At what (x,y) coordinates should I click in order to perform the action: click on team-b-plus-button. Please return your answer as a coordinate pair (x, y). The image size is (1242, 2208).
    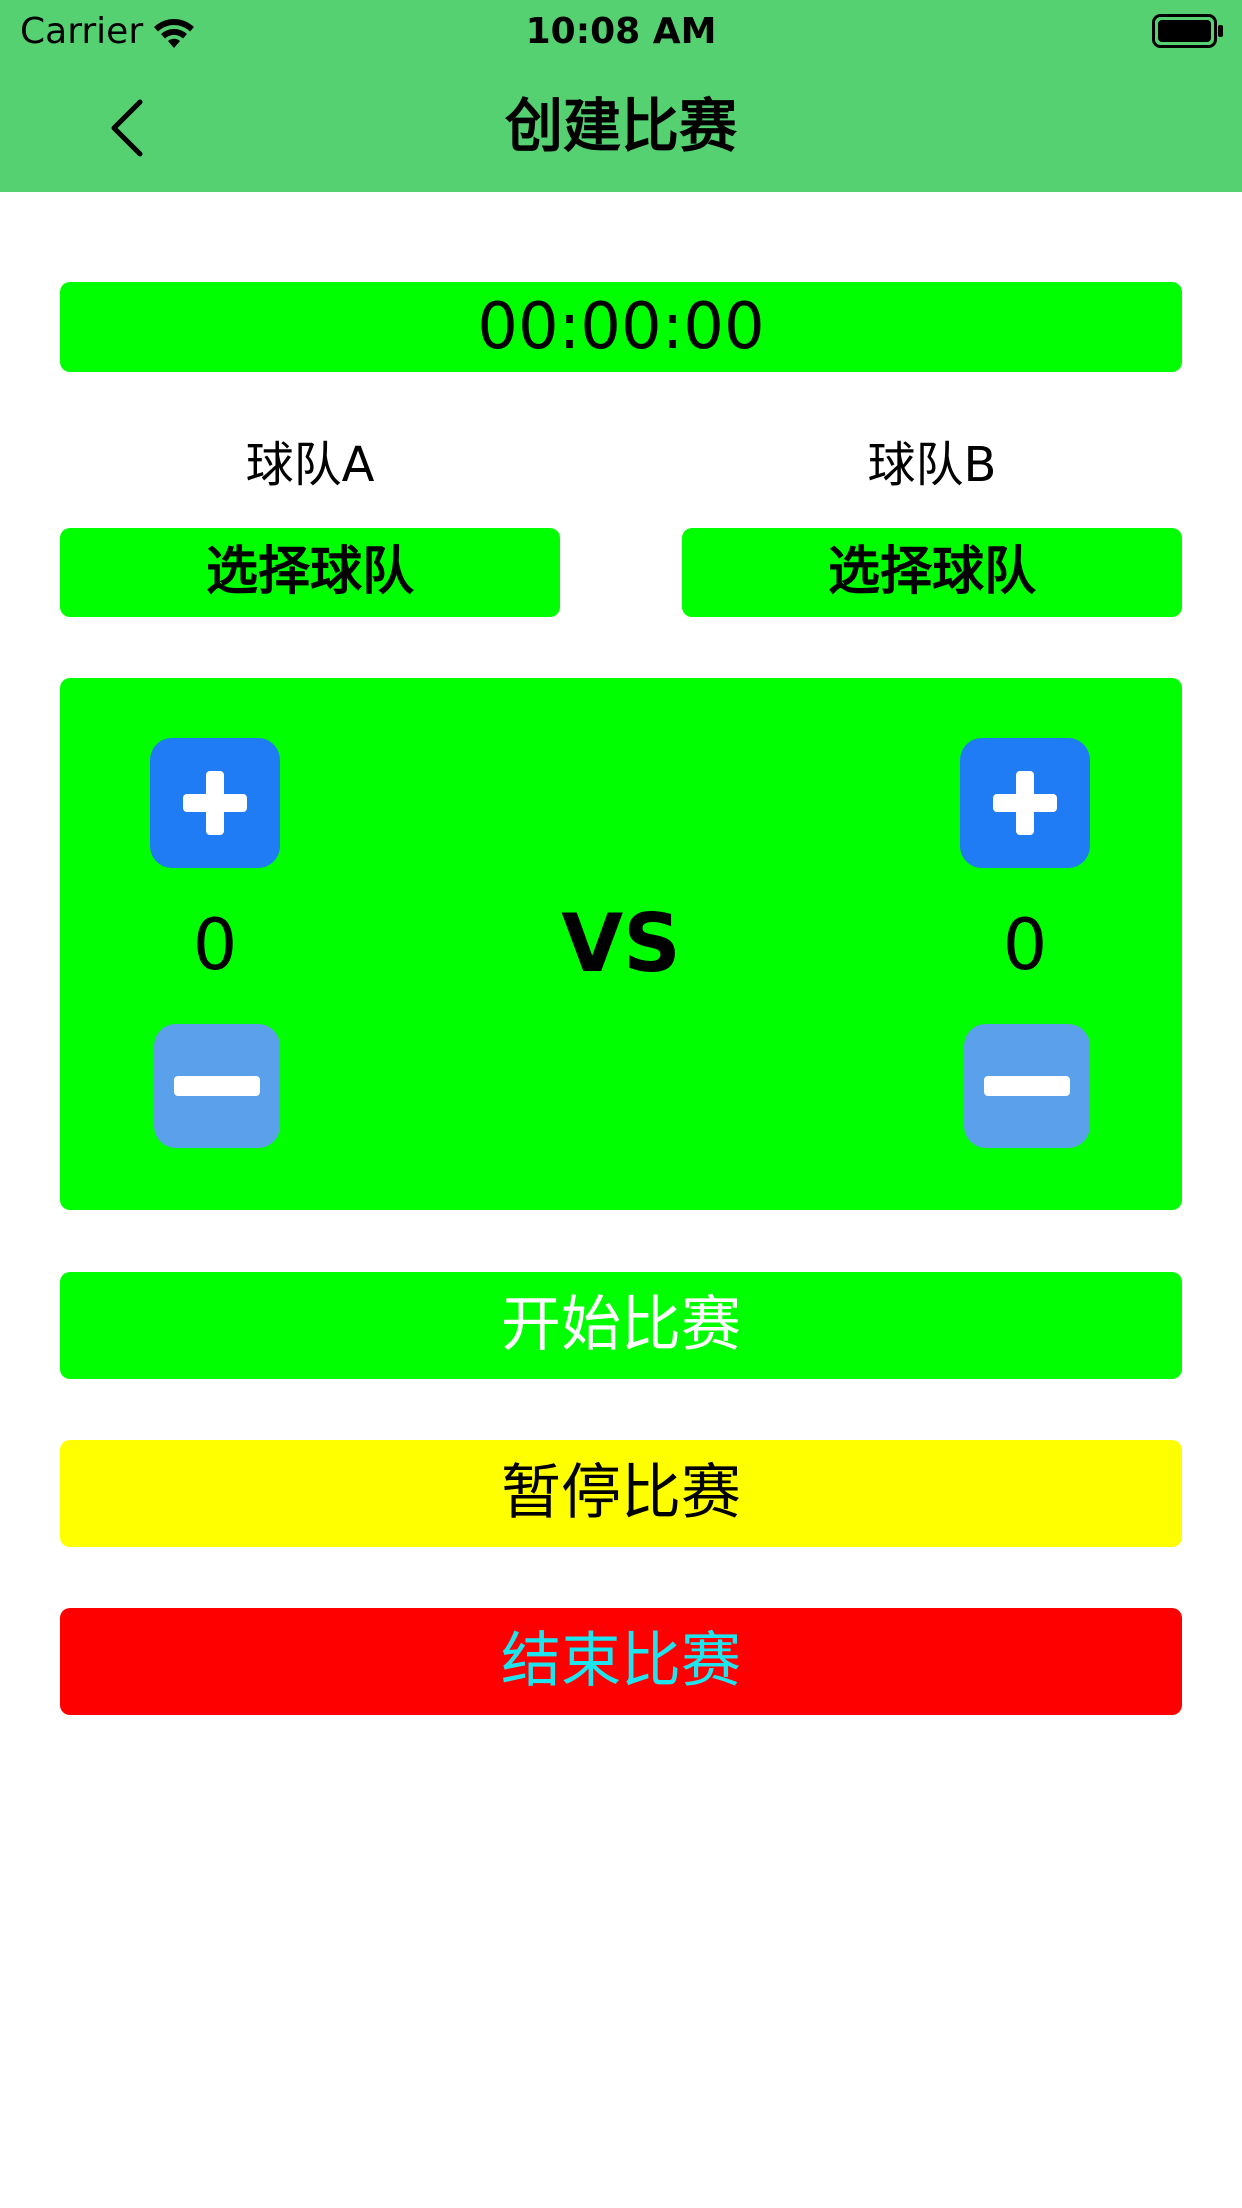
    Looking at the image, I should click on (1025, 803).